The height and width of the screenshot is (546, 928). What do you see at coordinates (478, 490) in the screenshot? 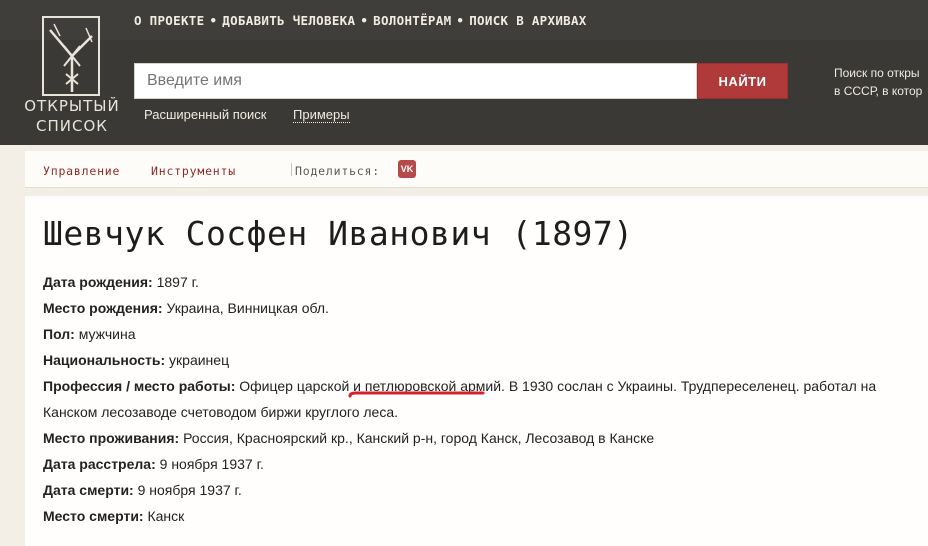
I see `field-death-date: Дата смерти: 9 ноября 1937 г.` at bounding box center [478, 490].